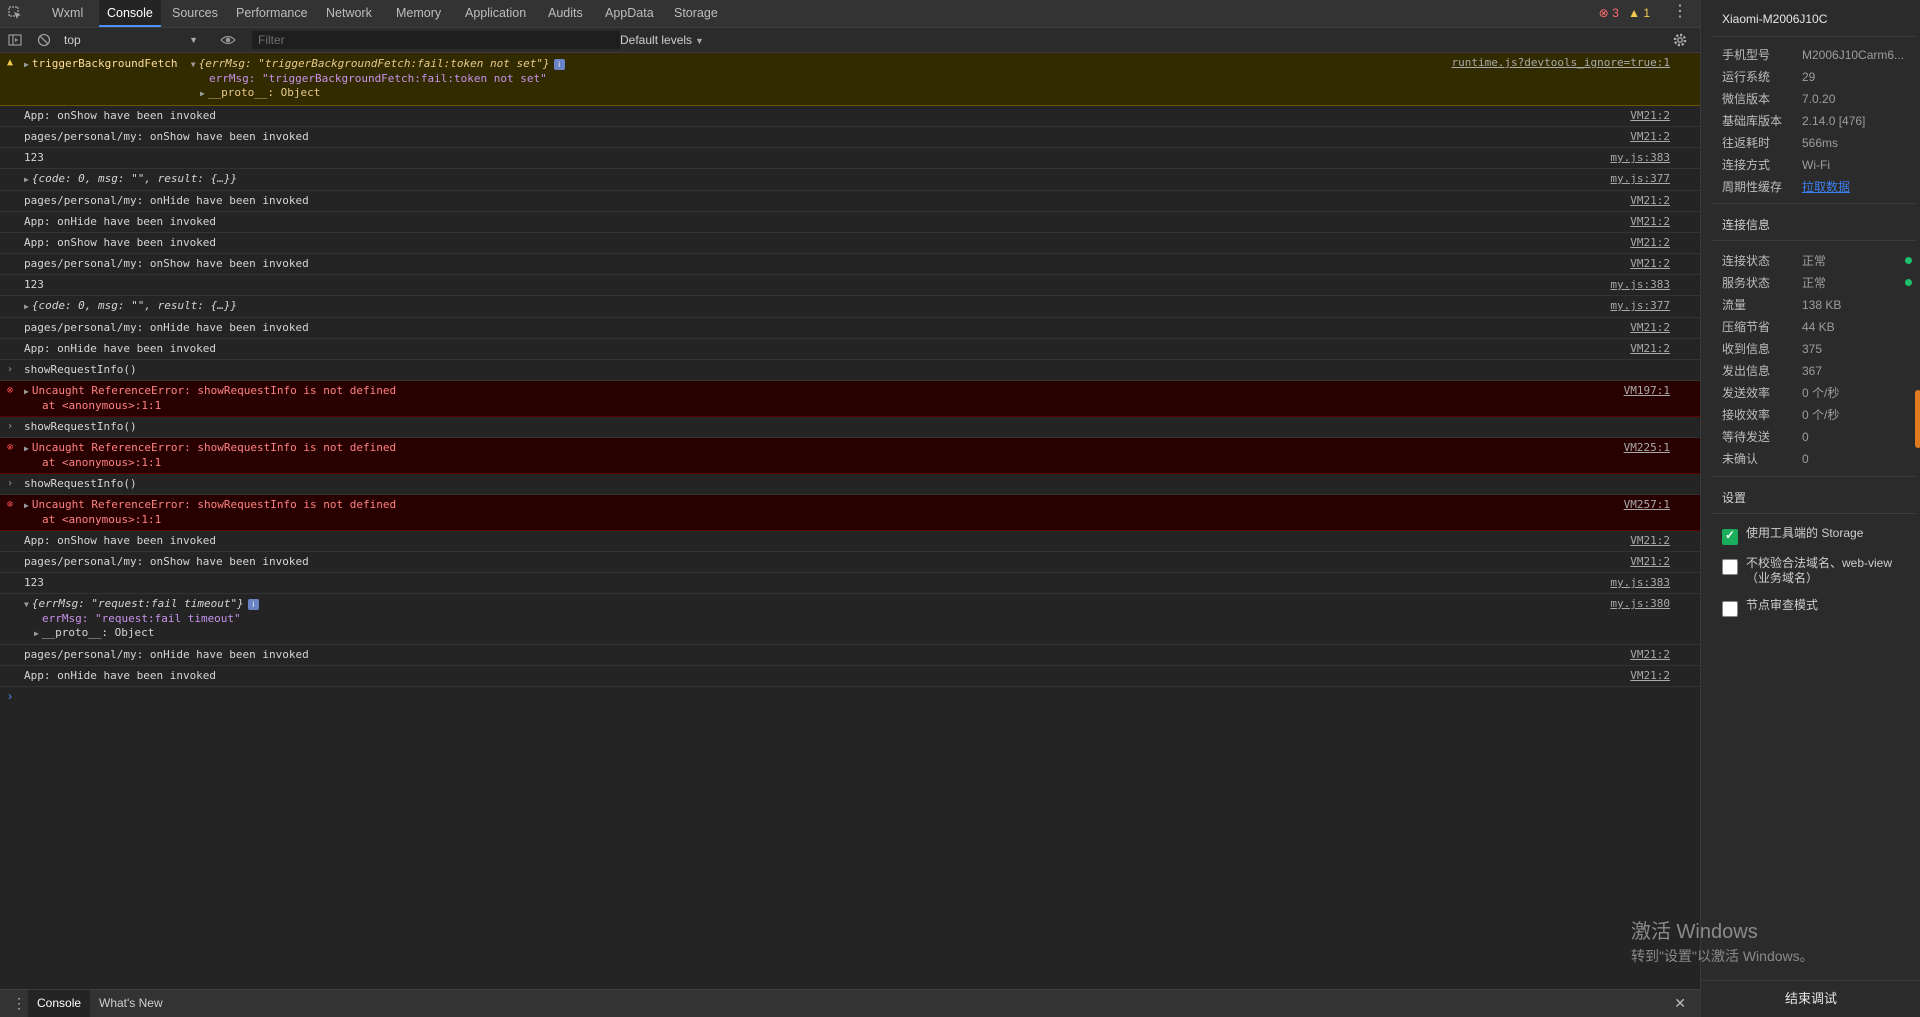 This screenshot has width=1920, height=1017. I want to click on divider, so click(1813, 36).